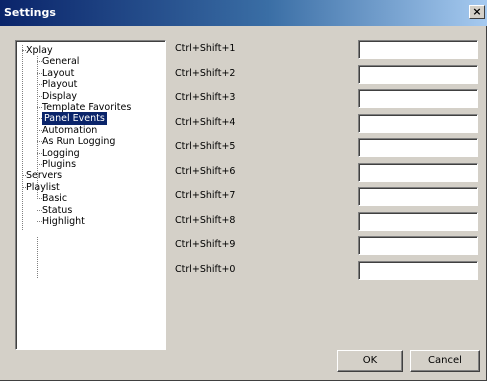 The height and width of the screenshot is (381, 487). I want to click on close-button: ×, so click(477, 12).